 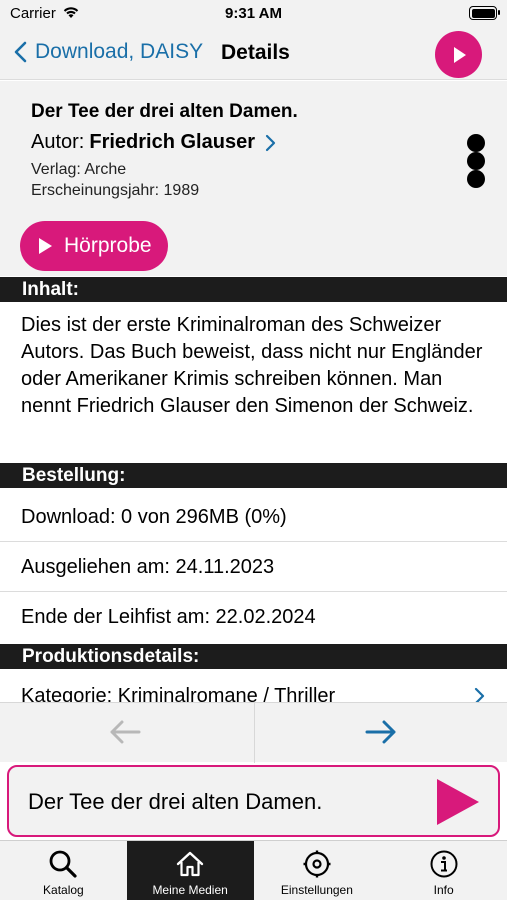 I want to click on navigation-bar: Download, DAISY Details, so click(x=253, y=54).